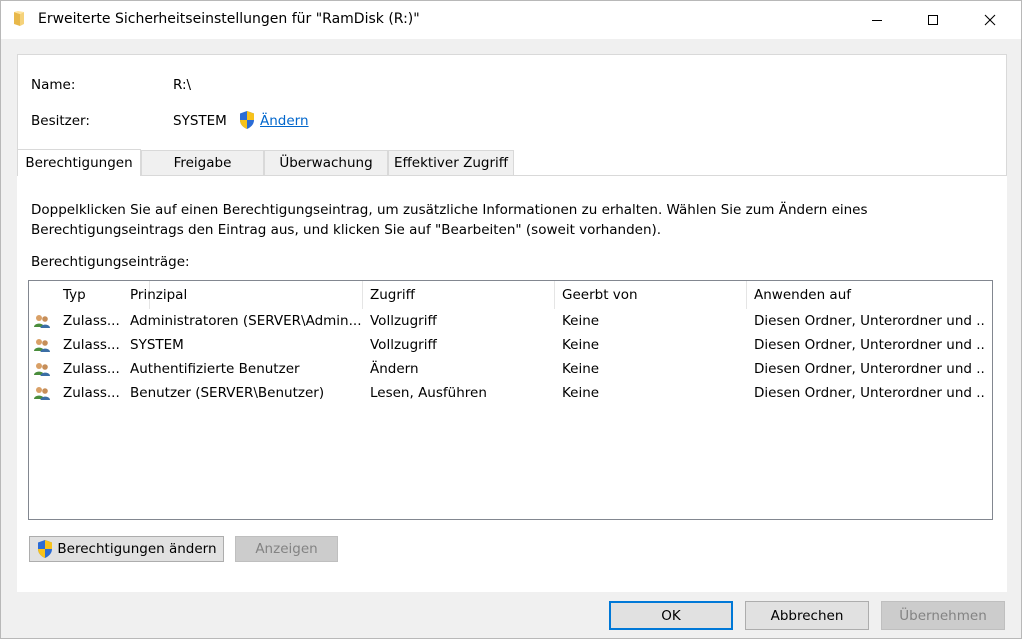 This screenshot has width=1022, height=639. Describe the element at coordinates (459, 295) in the screenshot. I see `column-header-access: Zugriff` at that location.